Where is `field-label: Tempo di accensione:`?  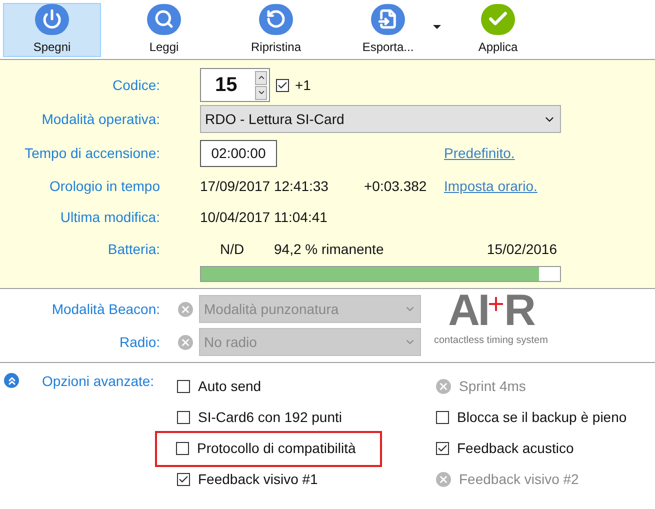 field-label: Tempo di accensione: is located at coordinates (92, 153).